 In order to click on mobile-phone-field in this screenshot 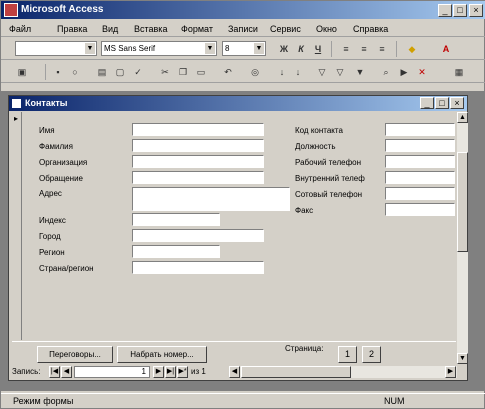, I will do `click(420, 193)`.